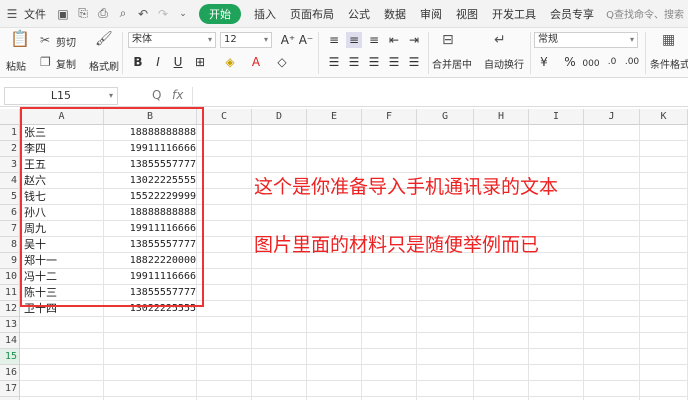 The height and width of the screenshot is (400, 688). I want to click on tab-member: 会员专享, so click(572, 14).